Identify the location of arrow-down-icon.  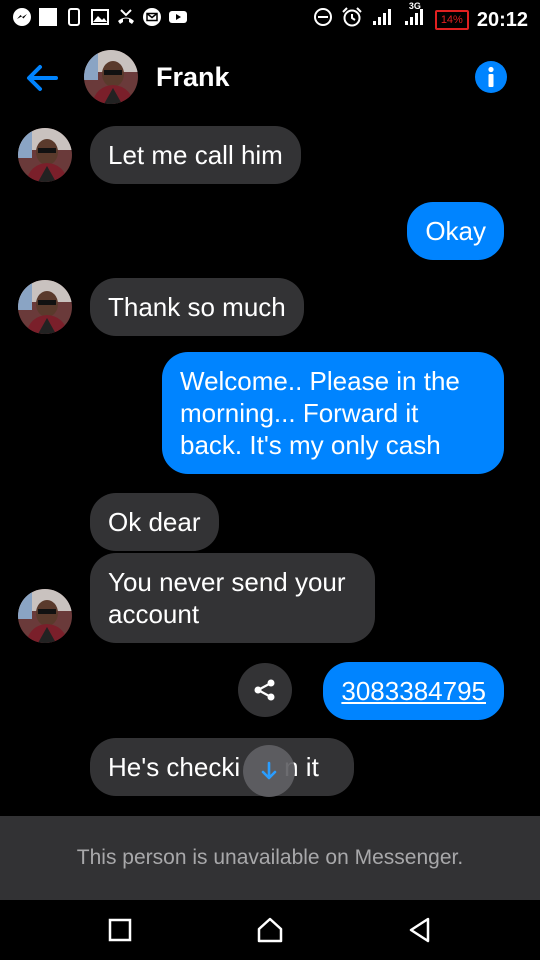
(269, 770).